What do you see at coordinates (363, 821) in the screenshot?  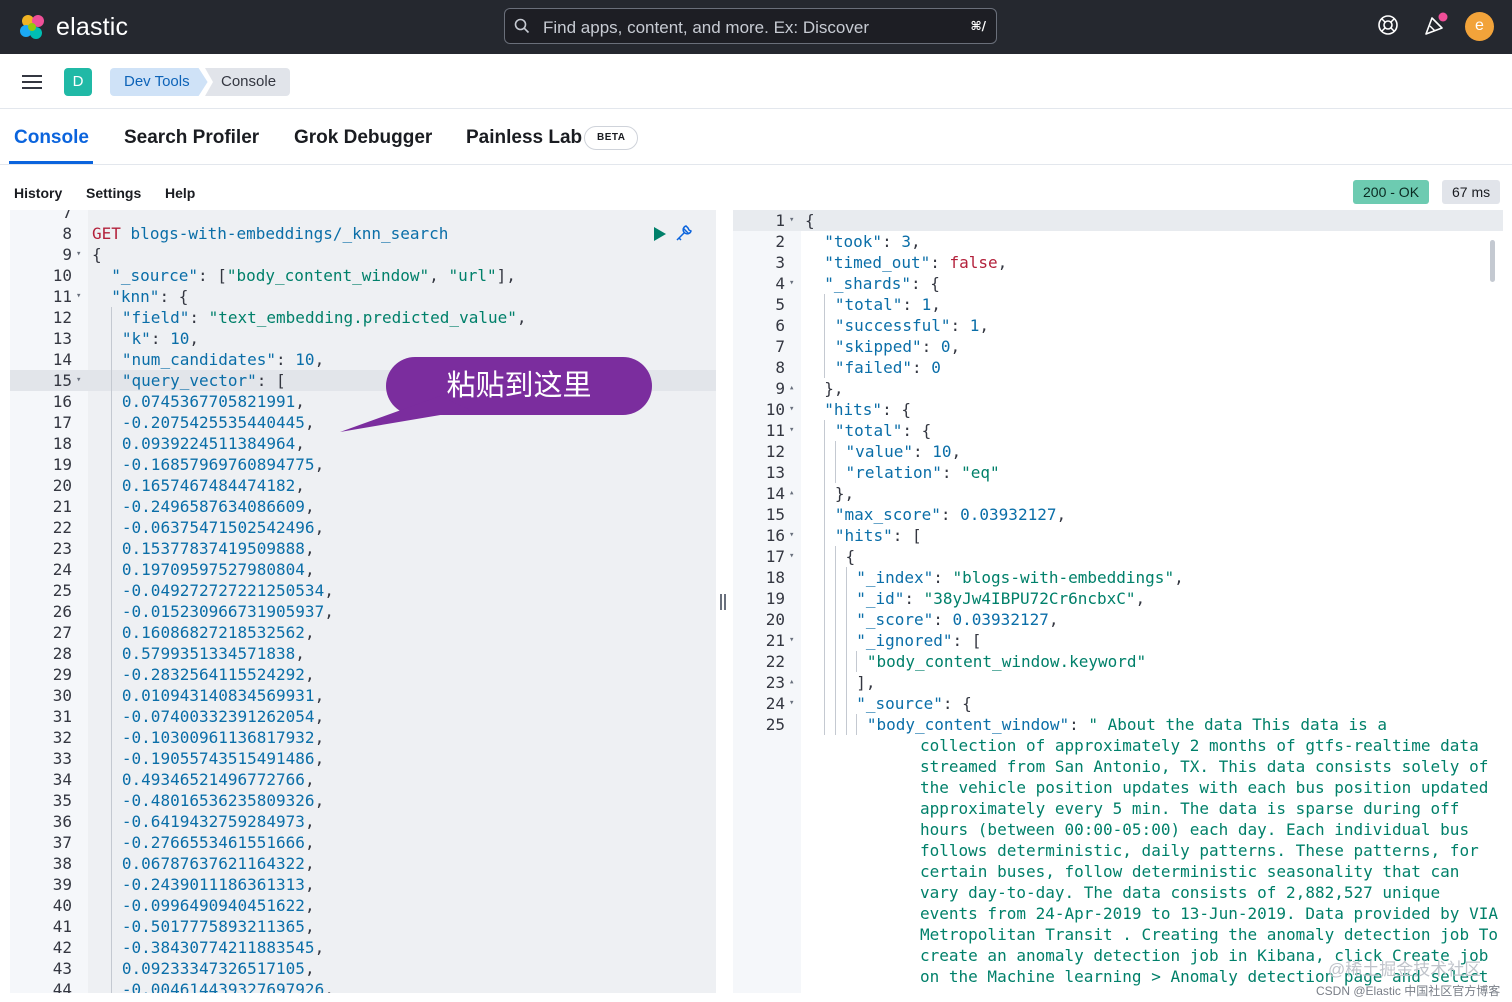 I see `code-line: 36 -0.6419432759284973,` at bounding box center [363, 821].